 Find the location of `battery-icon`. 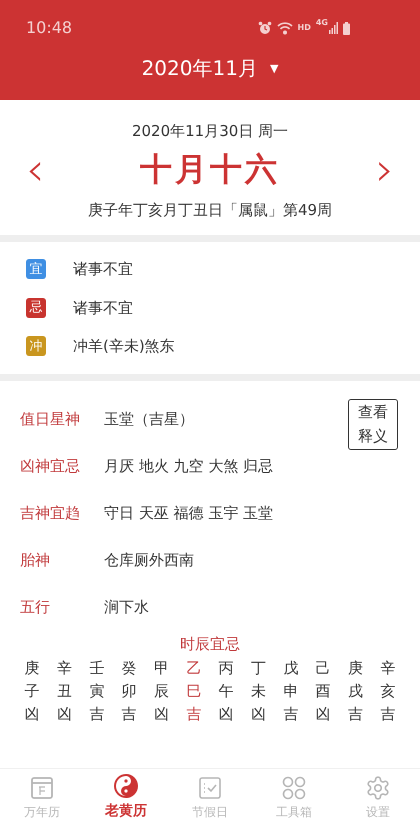

battery-icon is located at coordinates (346, 28).